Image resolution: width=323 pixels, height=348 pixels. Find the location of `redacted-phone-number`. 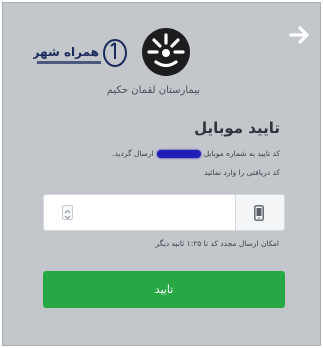

redacted-phone-number is located at coordinates (178, 154).